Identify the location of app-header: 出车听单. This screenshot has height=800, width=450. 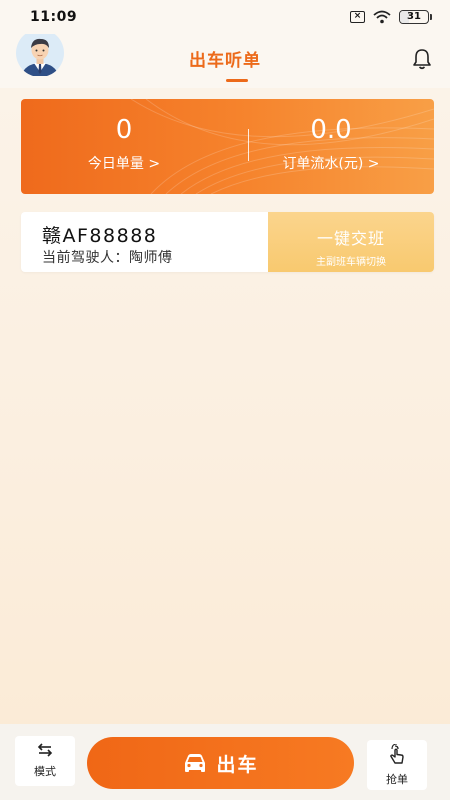
(225, 58).